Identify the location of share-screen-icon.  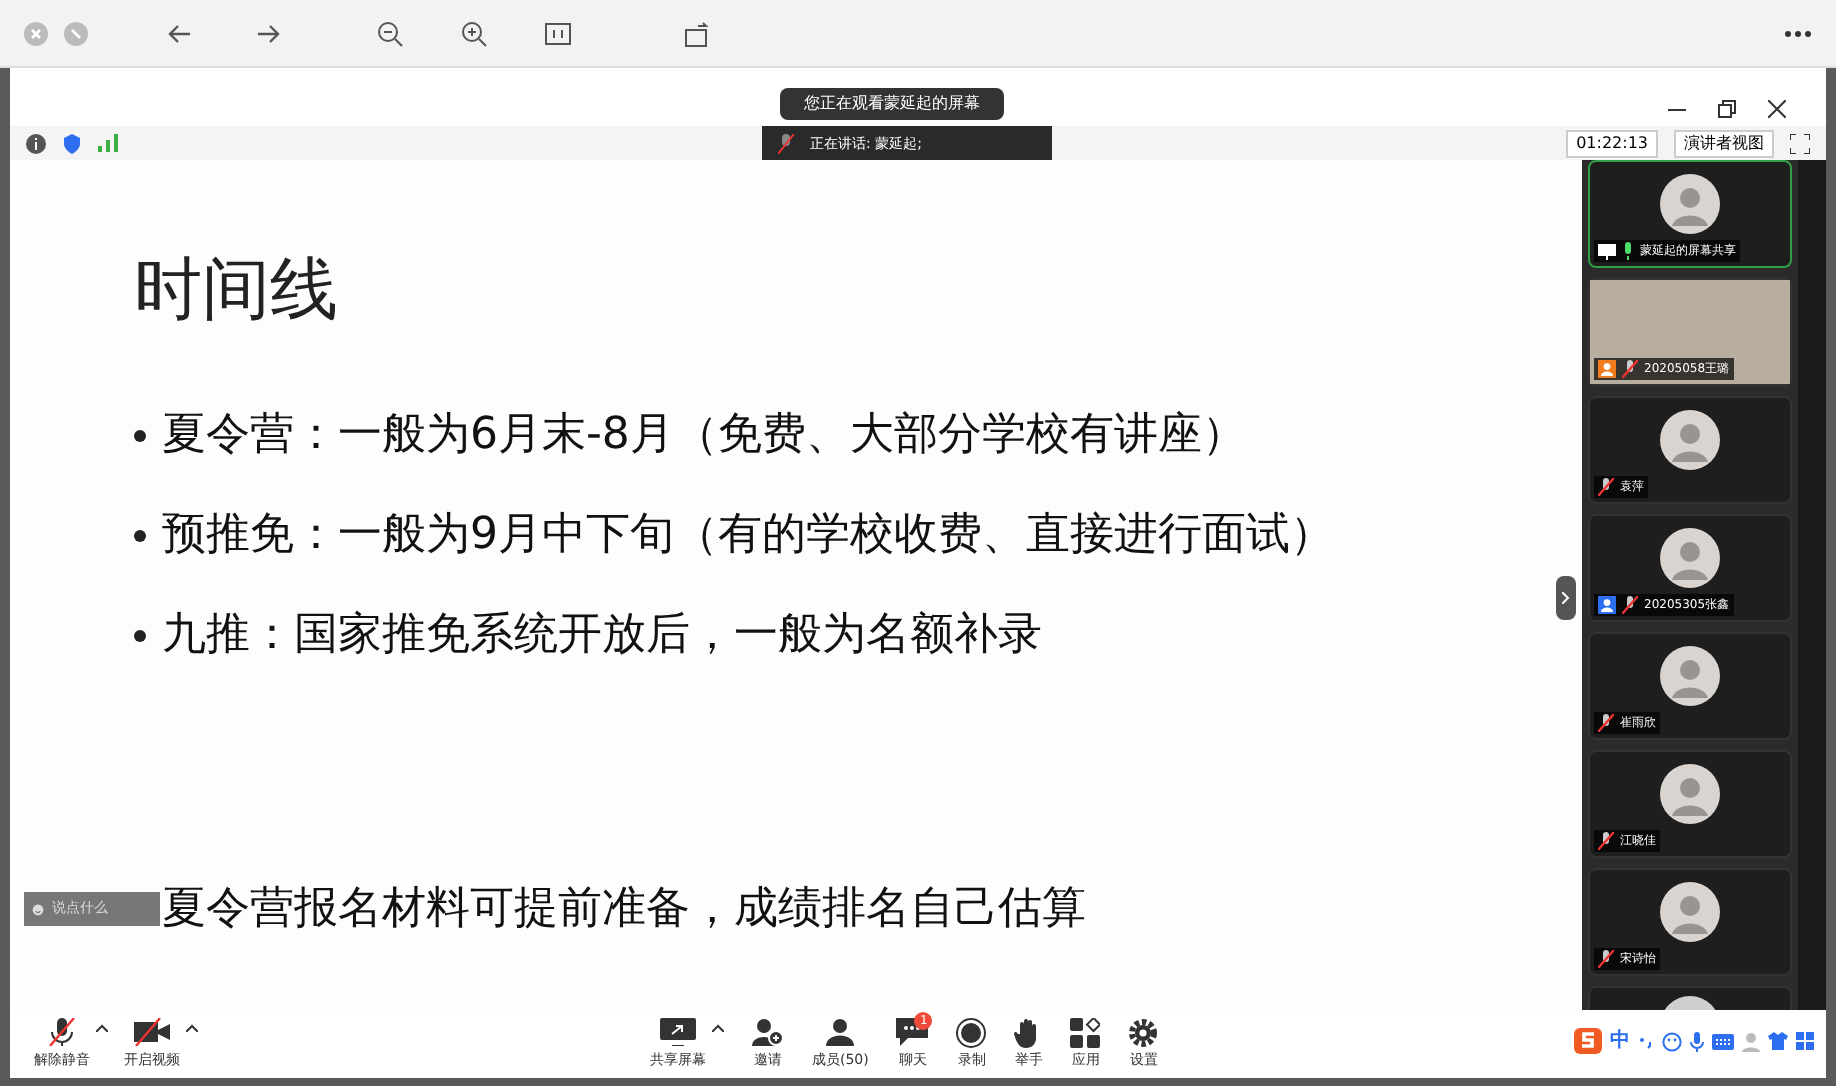
(678, 1032).